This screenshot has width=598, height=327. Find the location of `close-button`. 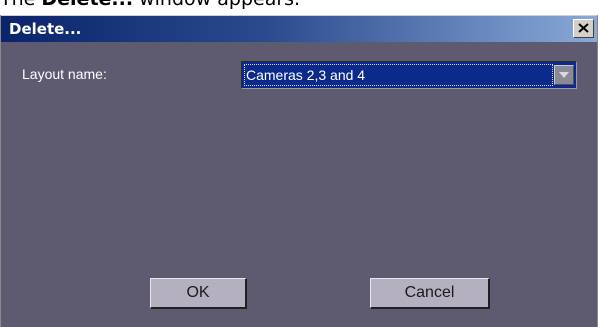

close-button is located at coordinates (583, 28).